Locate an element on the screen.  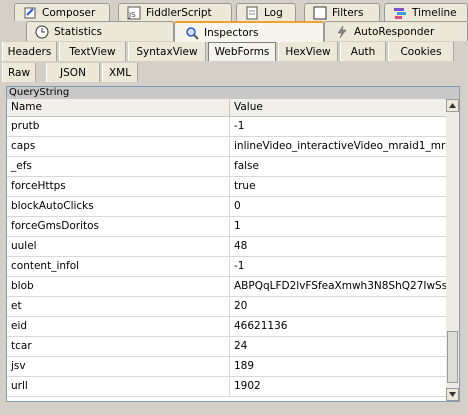
param-value: 189 is located at coordinates (244, 366).